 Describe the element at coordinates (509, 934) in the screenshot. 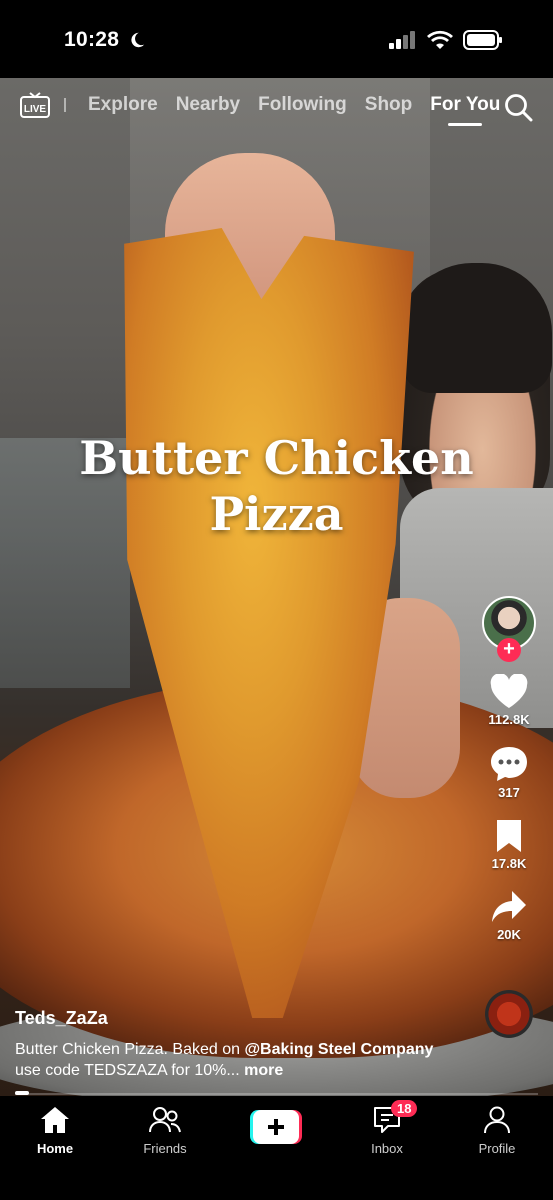

I see `share-count: 20K` at that location.